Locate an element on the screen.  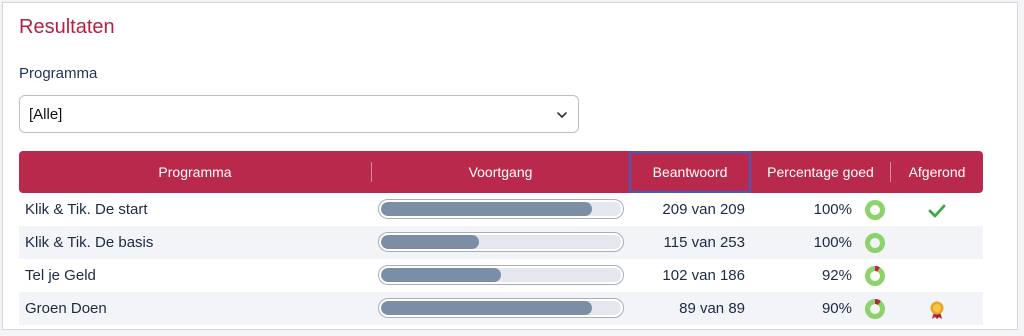
answered-count: 209 van 209 is located at coordinates (703, 209).